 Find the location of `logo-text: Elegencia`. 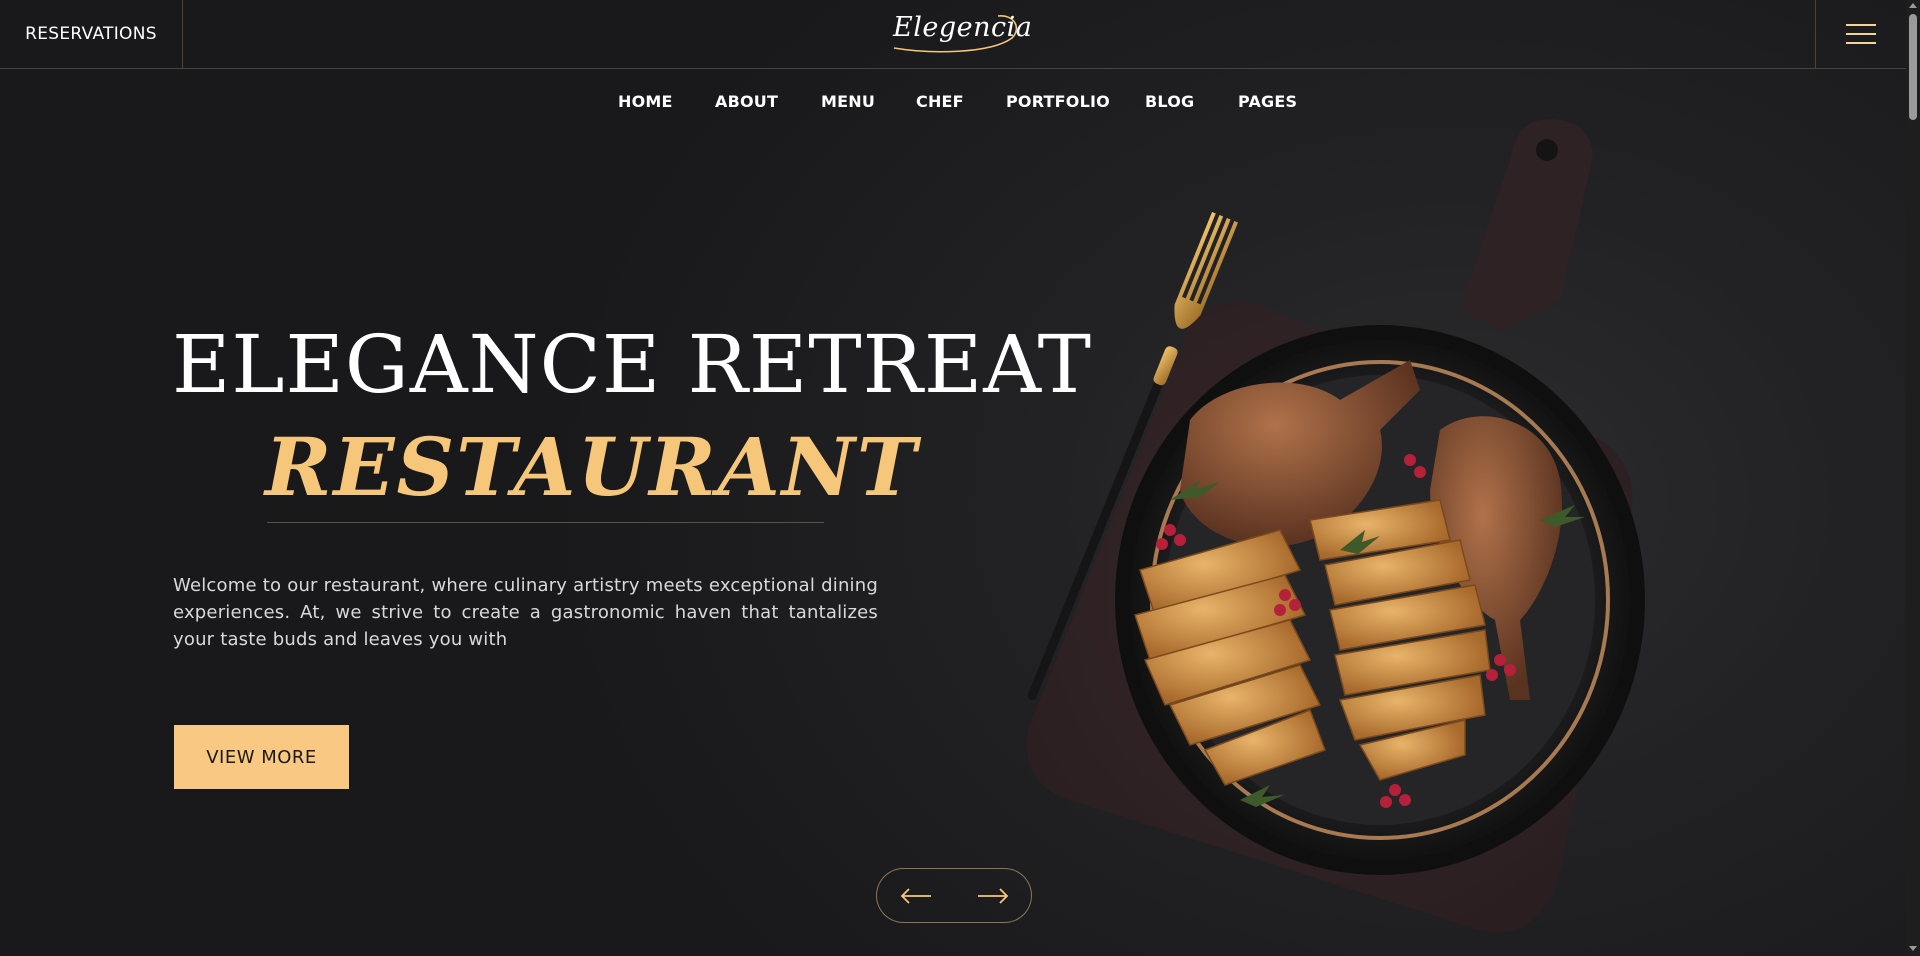

logo-text: Elegencia is located at coordinates (963, 27).